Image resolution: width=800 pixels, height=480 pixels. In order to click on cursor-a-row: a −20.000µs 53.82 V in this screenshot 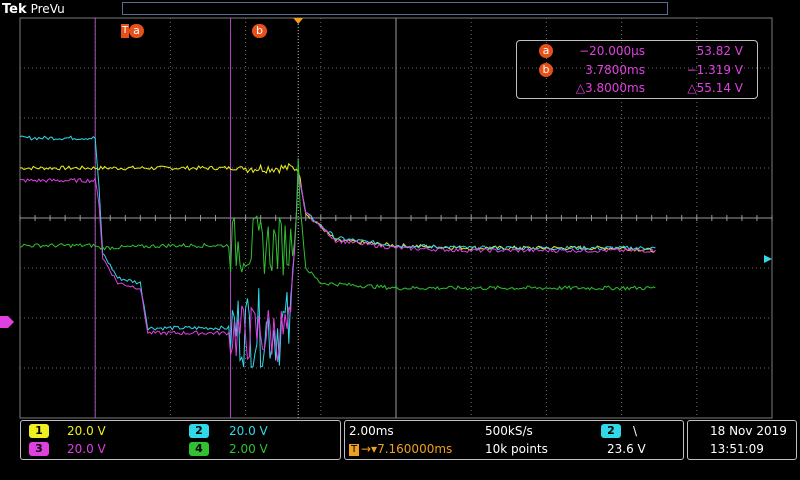, I will do `click(637, 51)`.